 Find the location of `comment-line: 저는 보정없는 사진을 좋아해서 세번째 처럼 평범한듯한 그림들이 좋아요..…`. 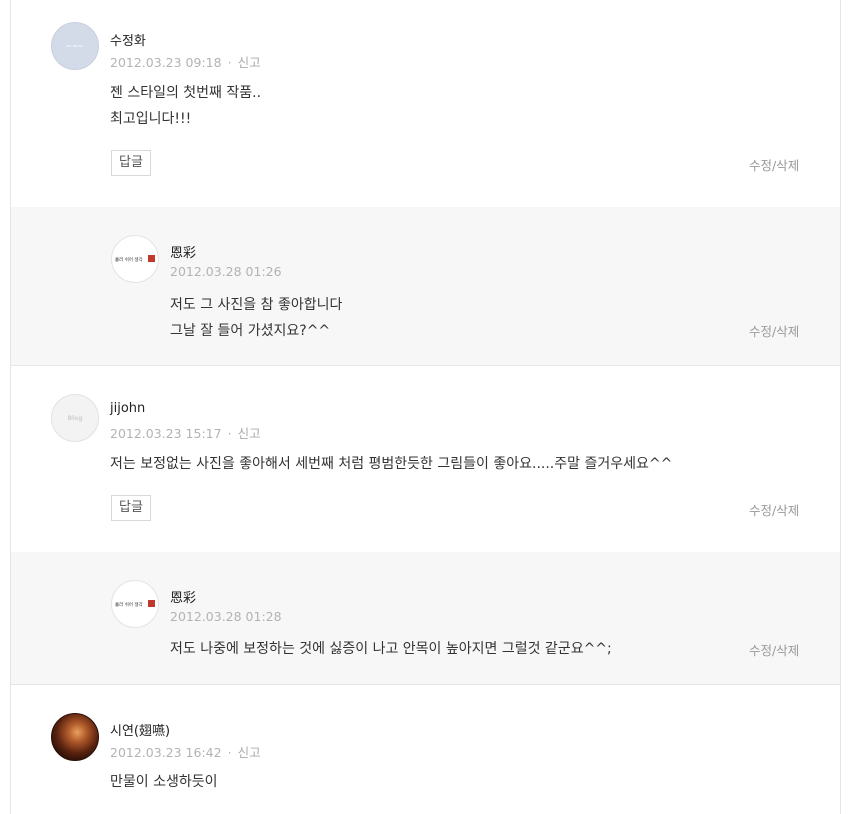

comment-line: 저는 보정없는 사진을 좋아해서 세번째 처럼 평범한듯한 그림들이 좋아요..… is located at coordinates (391, 464).